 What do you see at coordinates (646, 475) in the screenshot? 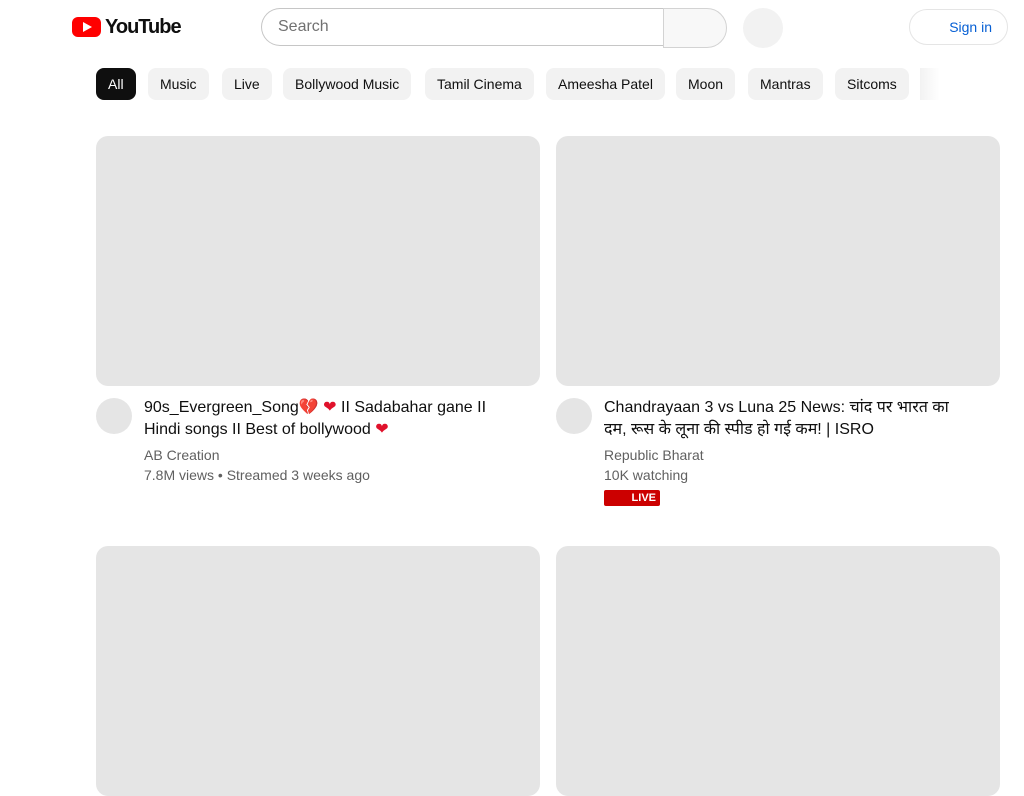
I see `video-stats: 10K watching` at bounding box center [646, 475].